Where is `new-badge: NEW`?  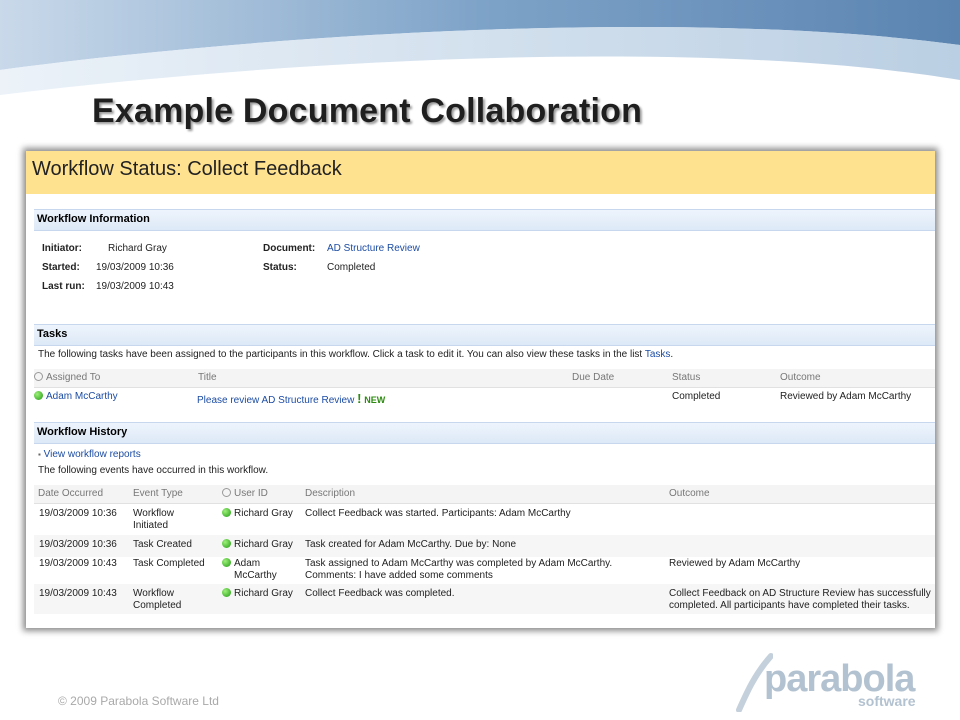 new-badge: NEW is located at coordinates (375, 400).